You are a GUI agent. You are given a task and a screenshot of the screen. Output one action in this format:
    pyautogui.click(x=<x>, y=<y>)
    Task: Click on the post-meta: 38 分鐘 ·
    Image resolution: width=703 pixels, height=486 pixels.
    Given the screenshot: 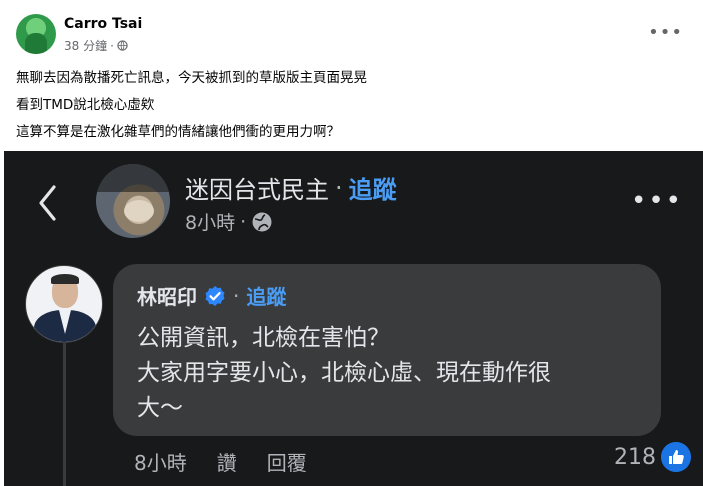 What is the action you would take?
    pyautogui.click(x=96, y=45)
    